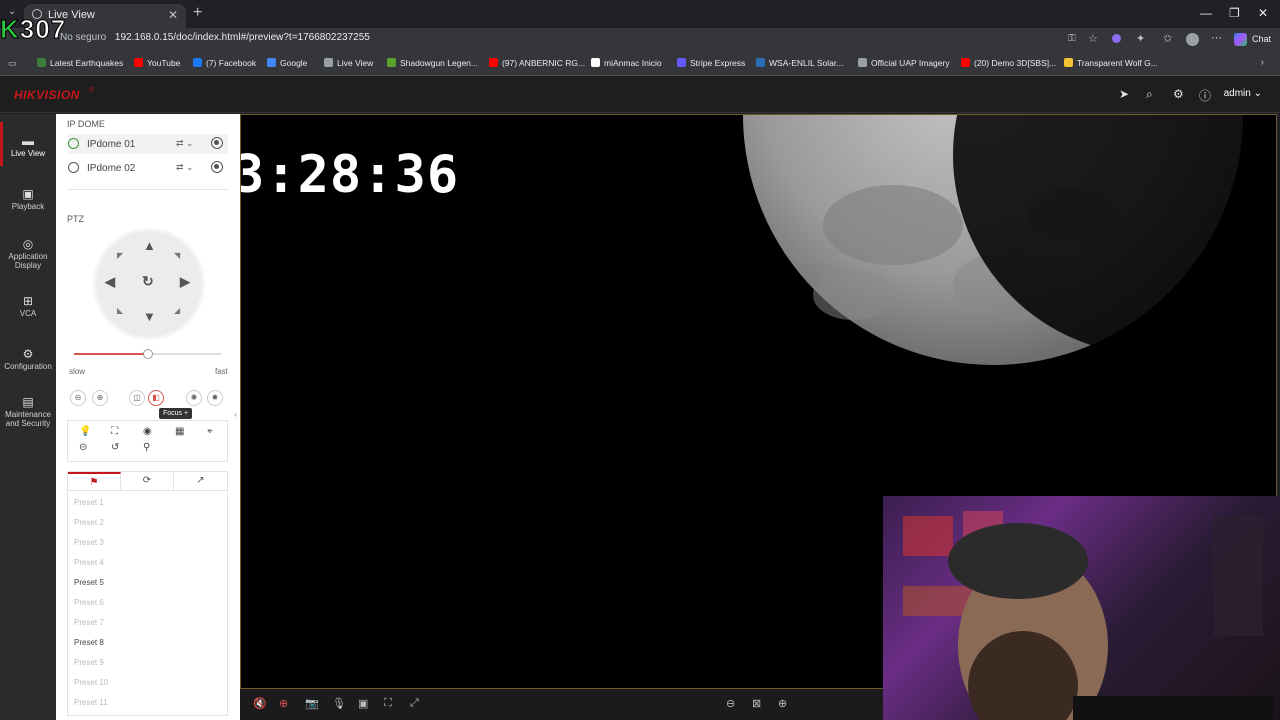 The image size is (1280, 720). Describe the element at coordinates (756, 703) in the screenshot. I see `close-window-icon-video: ⊠` at that location.